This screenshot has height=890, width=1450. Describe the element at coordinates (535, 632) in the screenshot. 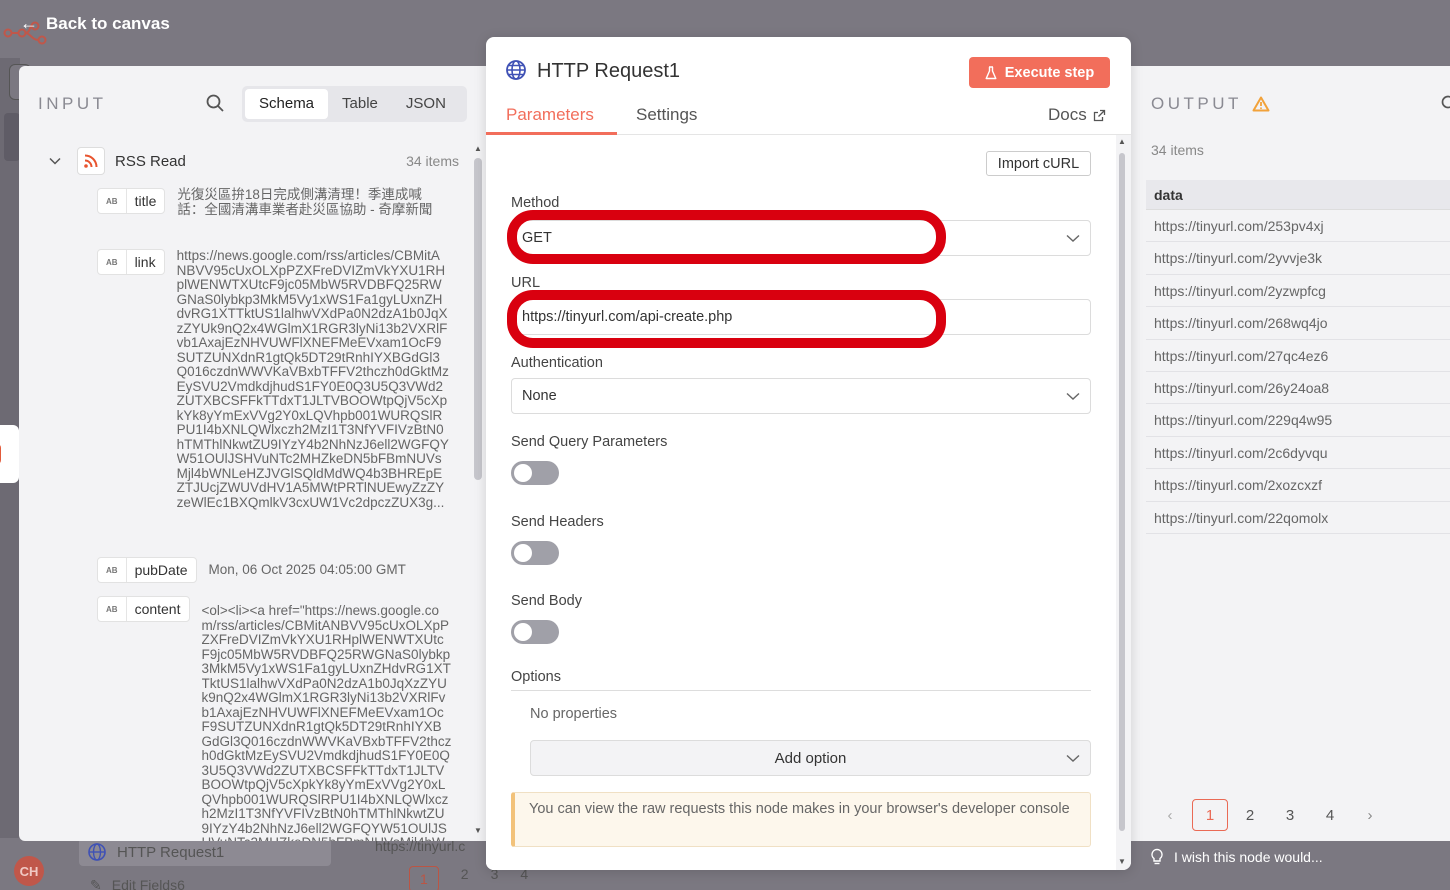

I see `send-body-toggle` at that location.